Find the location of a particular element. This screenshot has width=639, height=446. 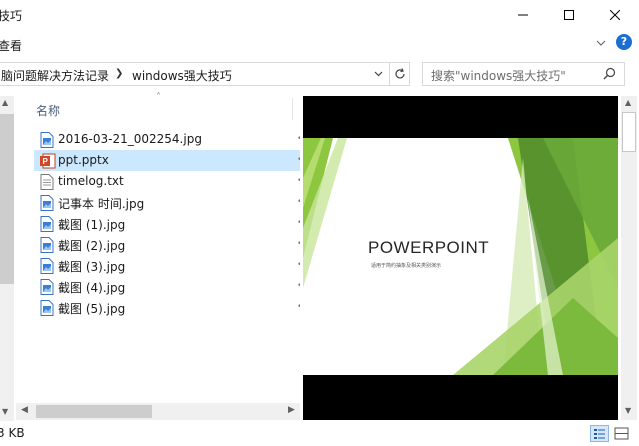

maximize-button is located at coordinates (569, 15).